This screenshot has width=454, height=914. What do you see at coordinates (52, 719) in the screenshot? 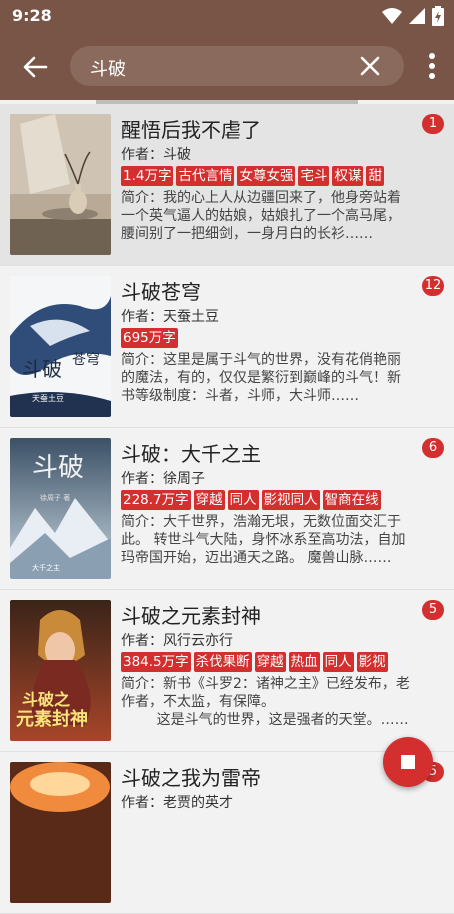
I see `svg-text: 元素封神` at bounding box center [52, 719].